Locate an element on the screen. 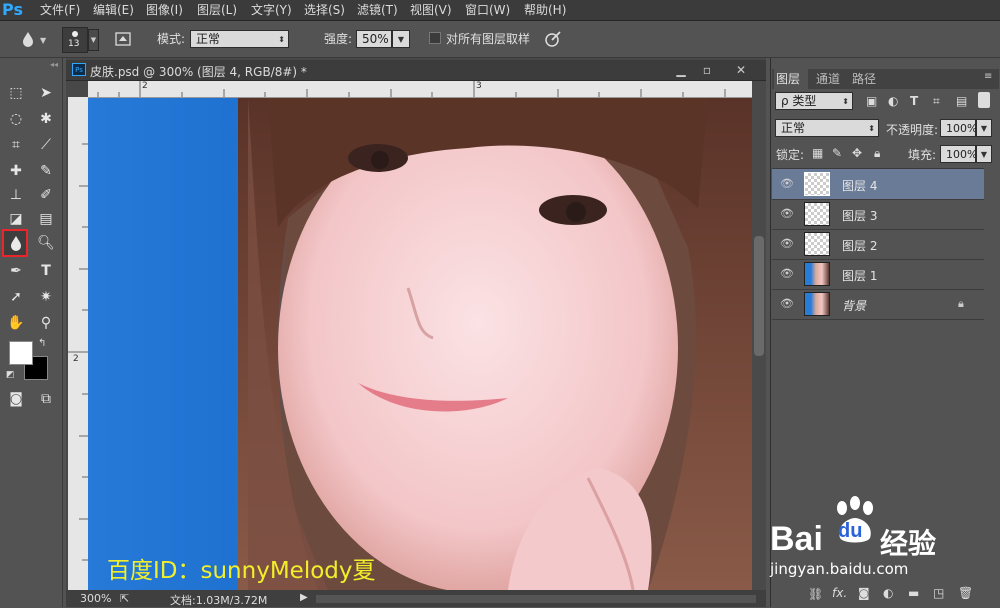  marquee-tool-icon: ⬚ is located at coordinates (16, 93).